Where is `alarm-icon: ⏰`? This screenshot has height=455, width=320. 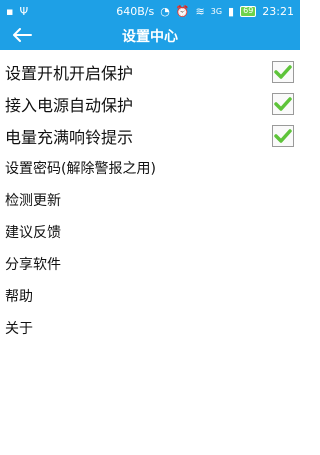
alarm-icon: ⏰ is located at coordinates (182, 11).